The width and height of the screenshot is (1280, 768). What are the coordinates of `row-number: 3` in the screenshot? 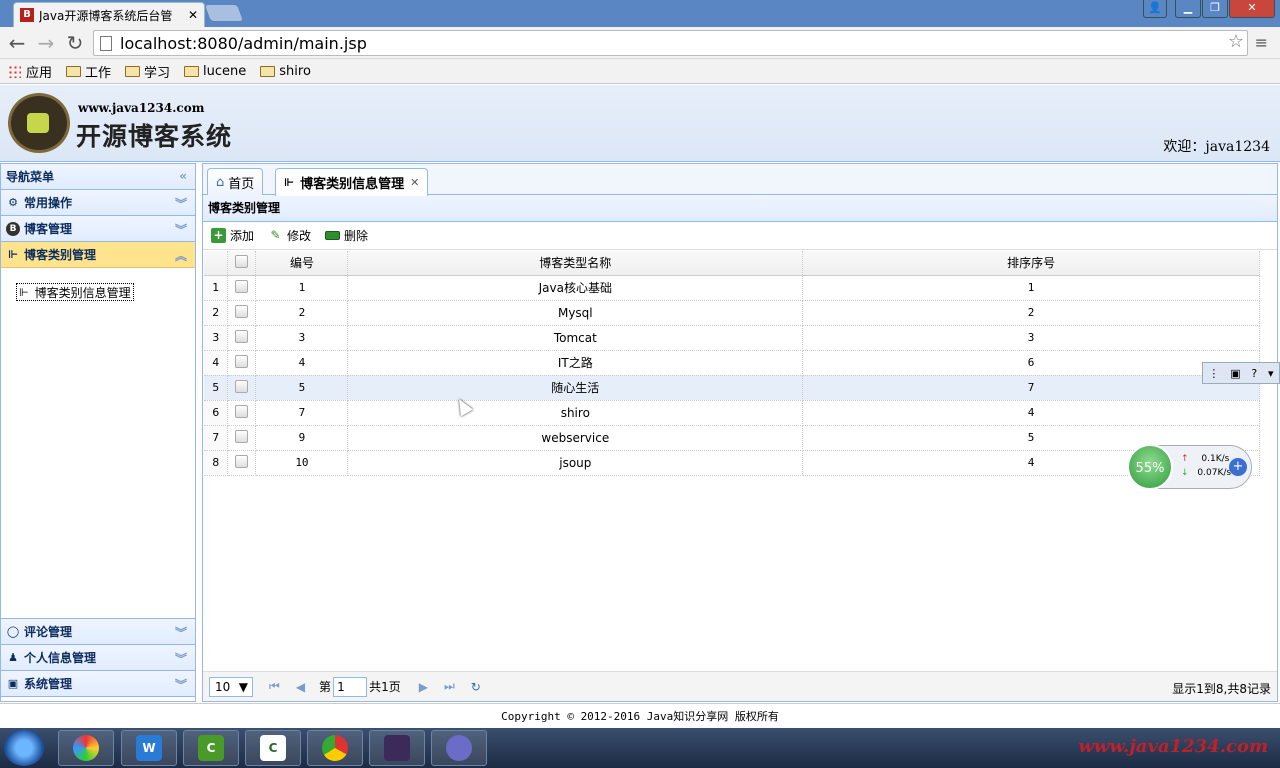 It's located at (216, 338).